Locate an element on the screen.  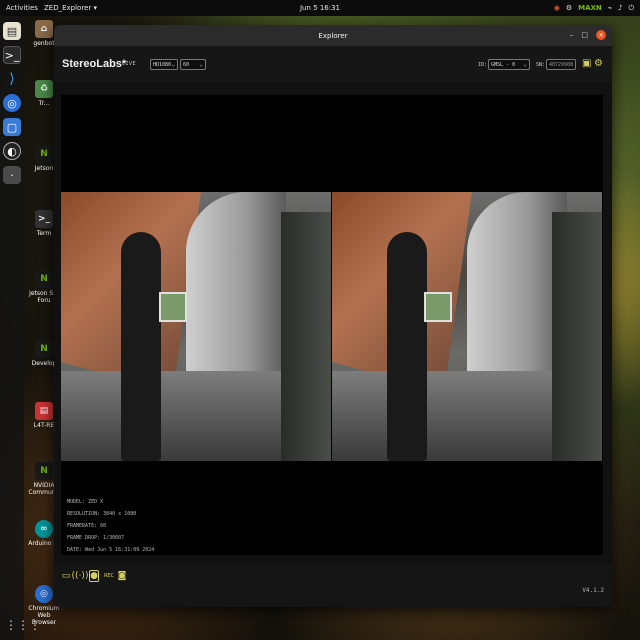
sn-label: SN: is located at coordinates (541, 65).